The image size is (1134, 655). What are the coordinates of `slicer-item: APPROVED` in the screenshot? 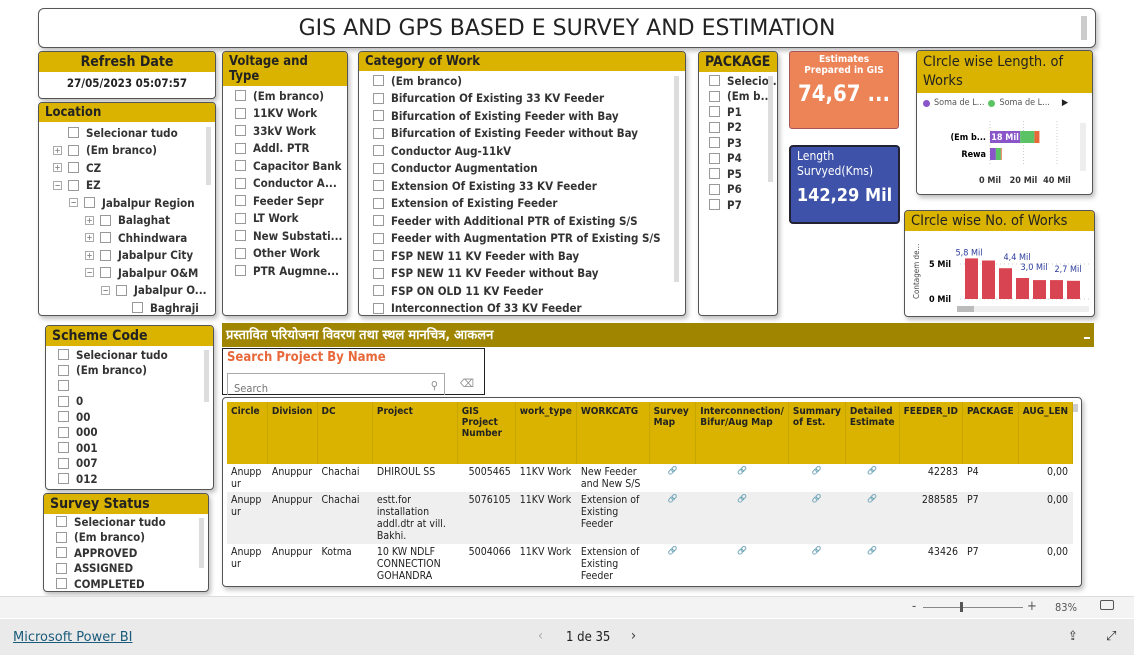 It's located at (132, 553).